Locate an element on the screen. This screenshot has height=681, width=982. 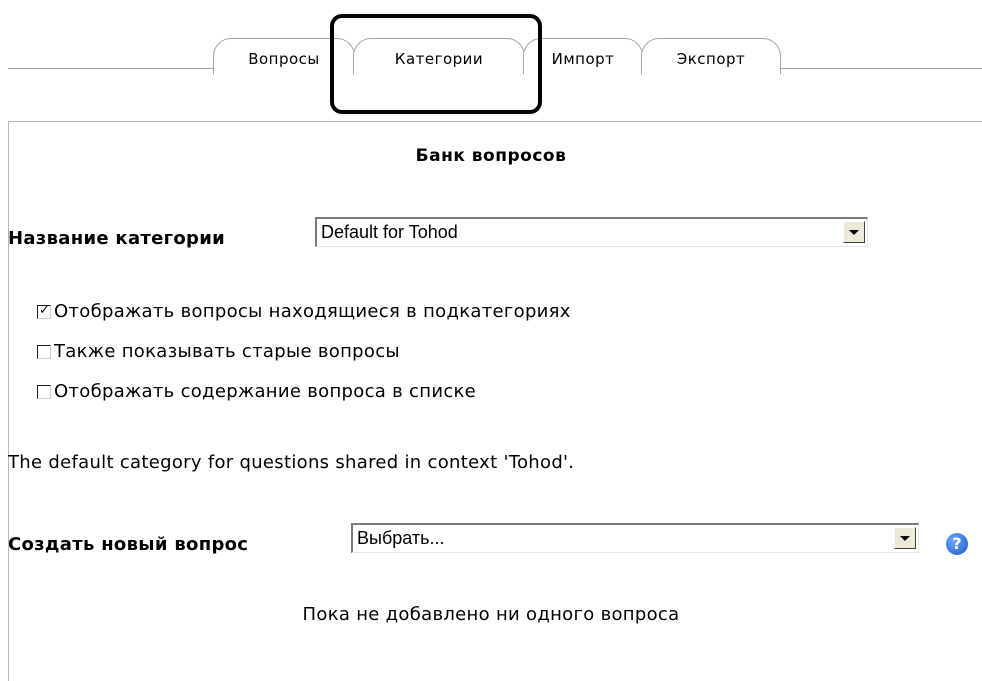
tab-export: Экспорт is located at coordinates (711, 56).